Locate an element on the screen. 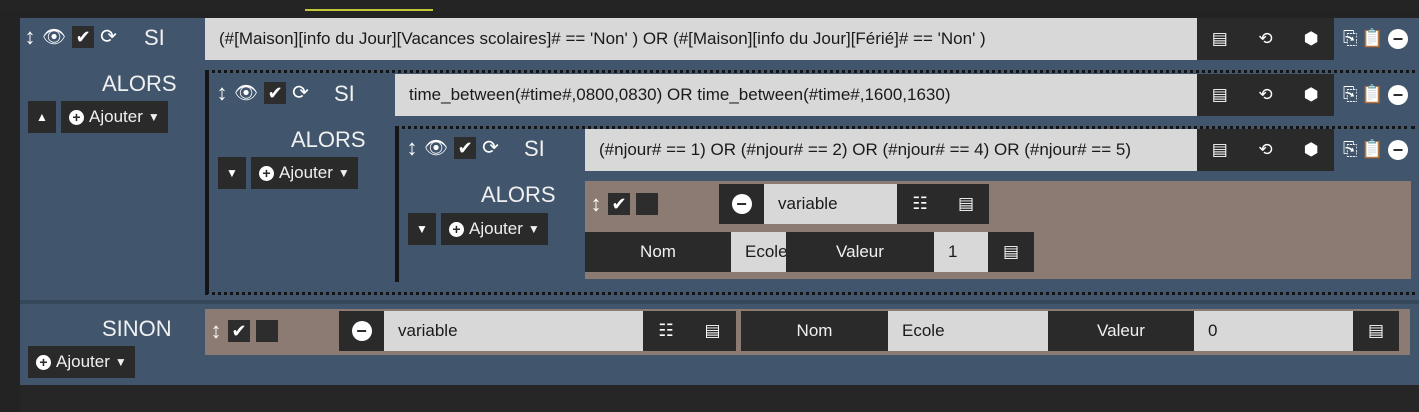 This screenshot has width=1419, height=412. condition-buttons: ▤ ⟲ ⬢ is located at coordinates (1265, 95).